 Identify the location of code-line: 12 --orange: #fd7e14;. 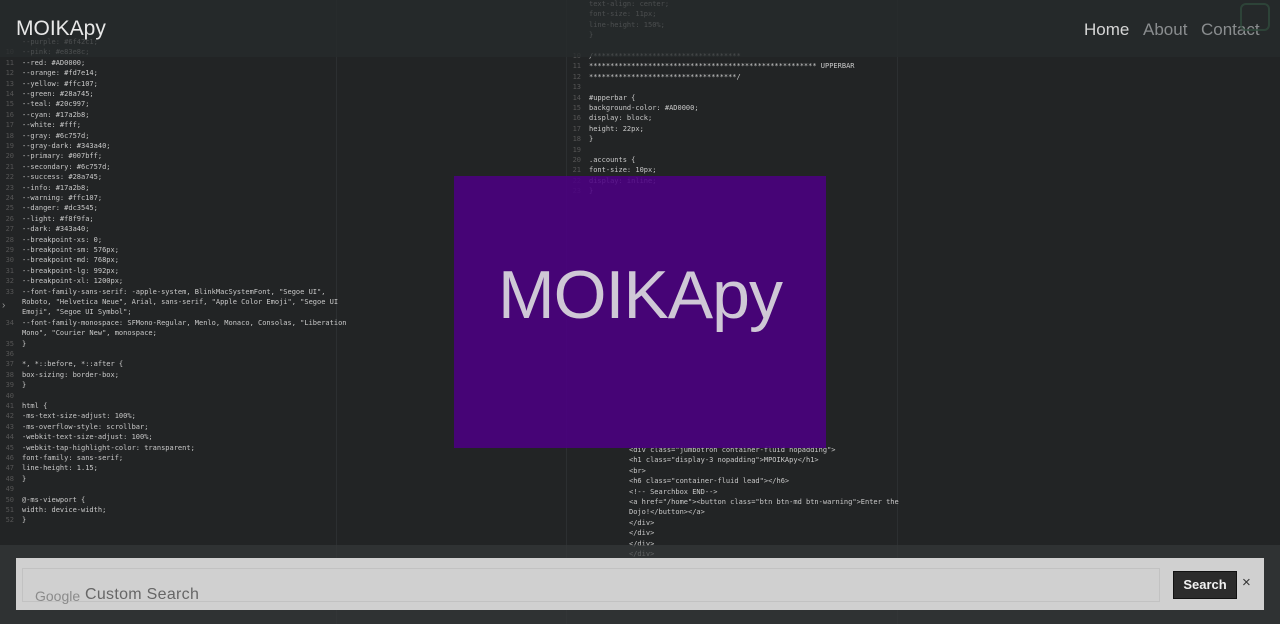
(50, 73).